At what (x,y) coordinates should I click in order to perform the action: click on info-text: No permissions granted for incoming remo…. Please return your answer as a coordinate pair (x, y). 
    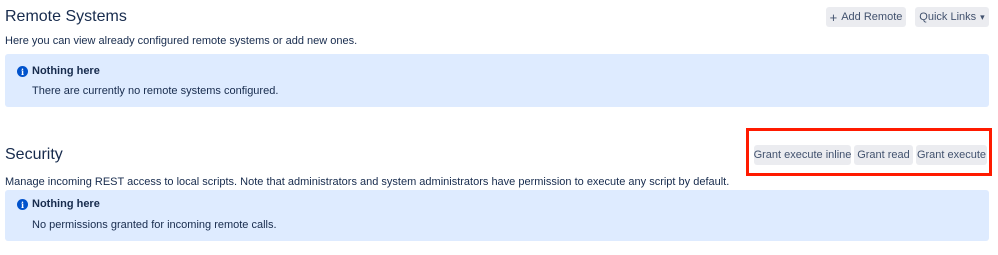
    Looking at the image, I should click on (154, 225).